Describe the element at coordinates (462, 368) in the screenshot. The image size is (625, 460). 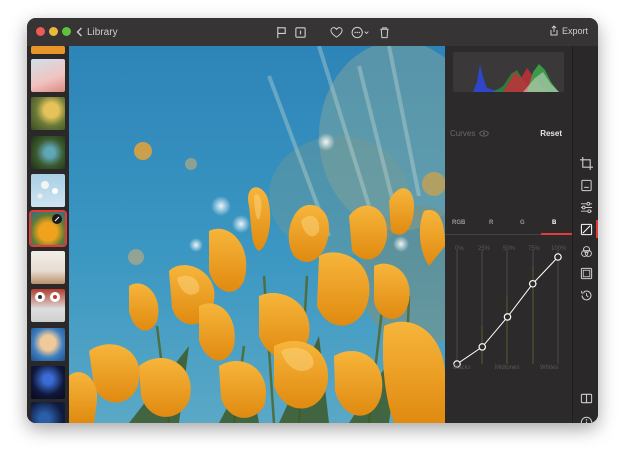
I see `zone-label-blacks: Blacks` at that location.